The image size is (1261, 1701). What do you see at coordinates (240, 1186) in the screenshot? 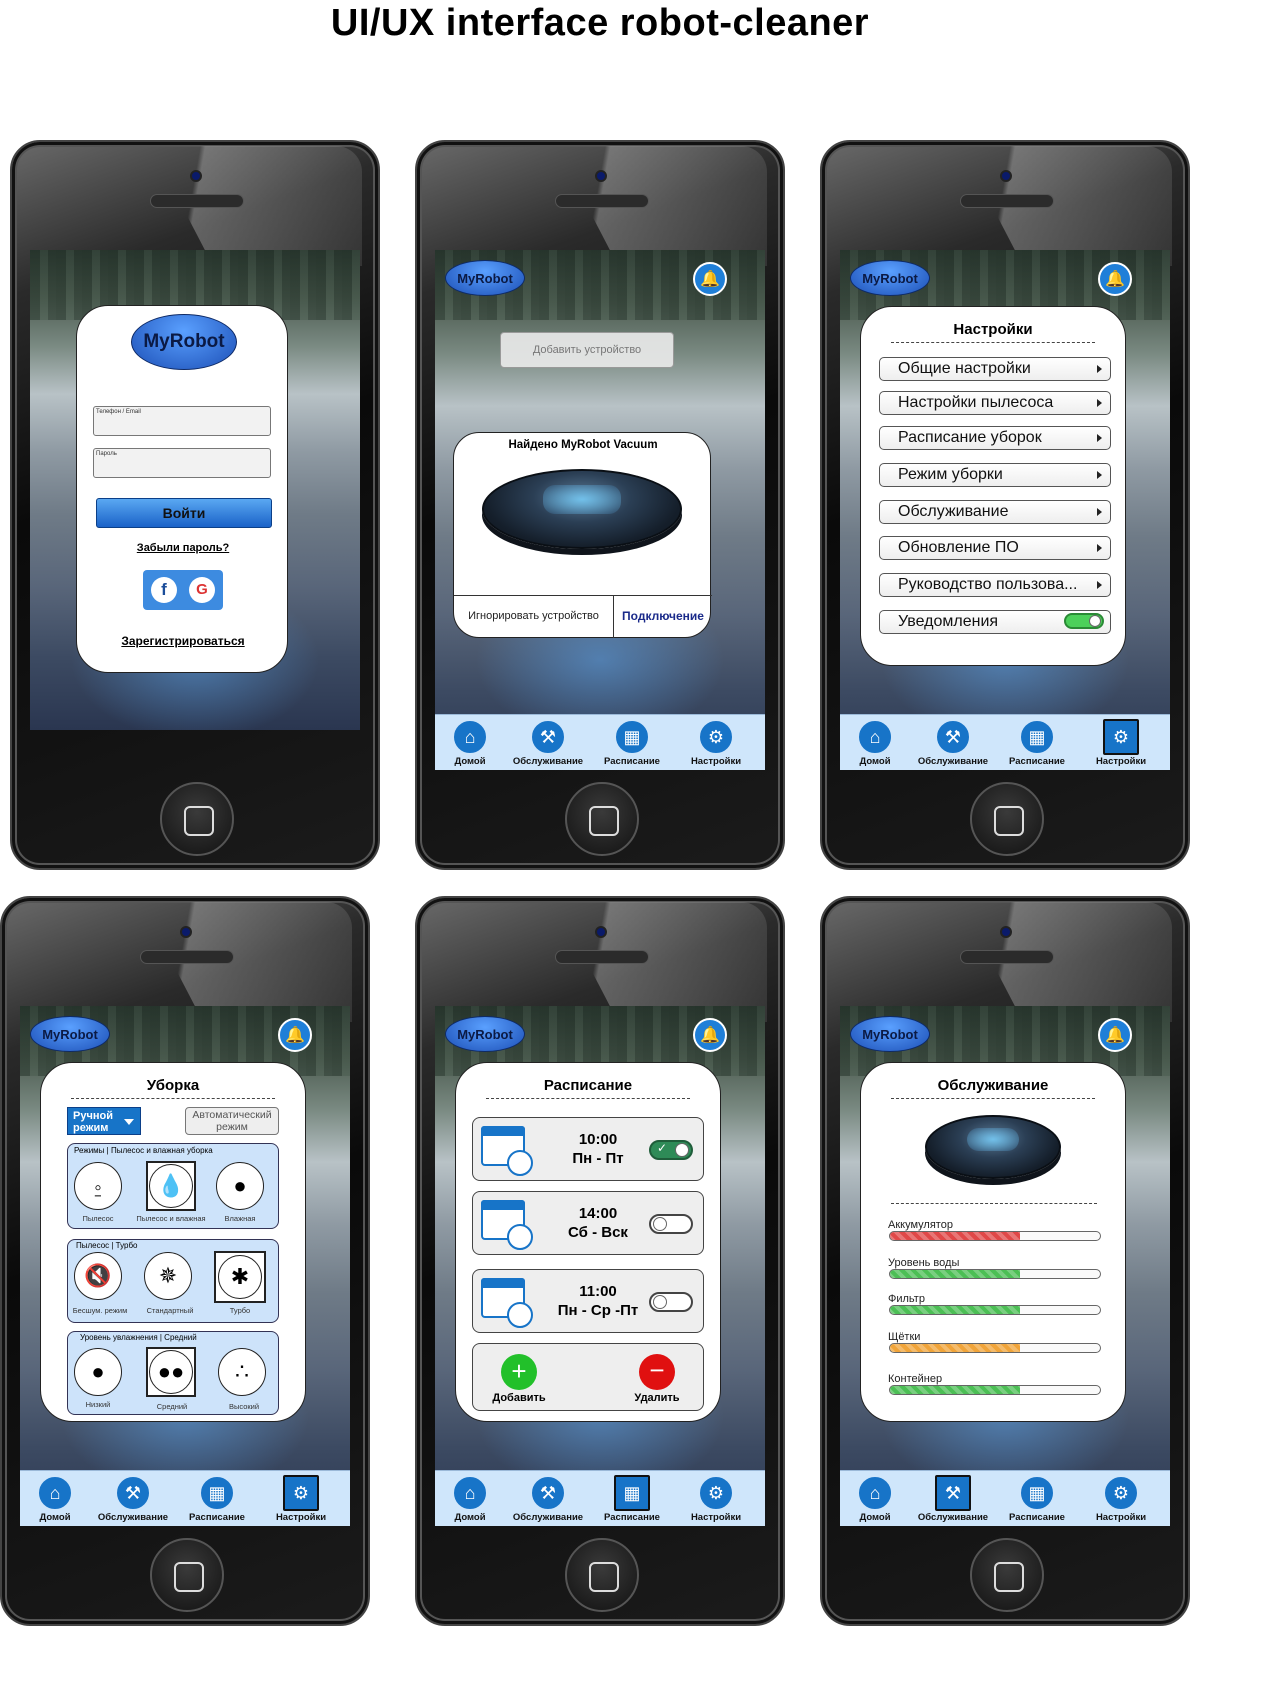
I see `wet-mode-icon: ●` at bounding box center [240, 1186].